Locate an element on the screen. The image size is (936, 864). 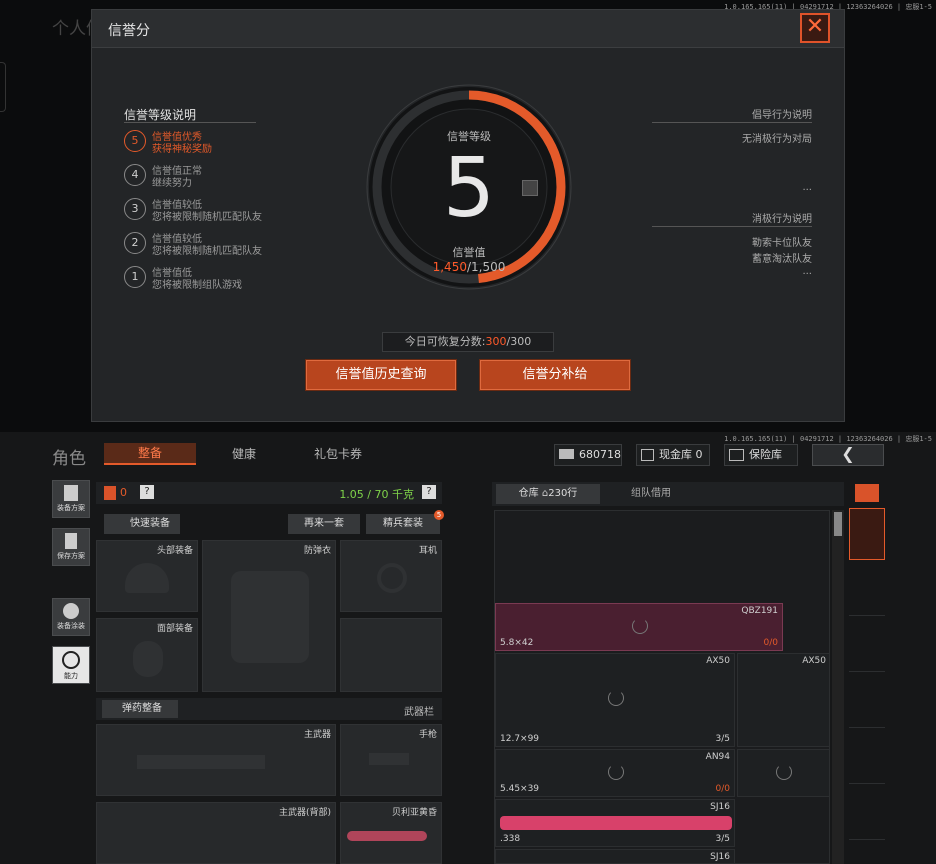
negative-behavior-title: 消极行为说明 is located at coordinates (782, 219).